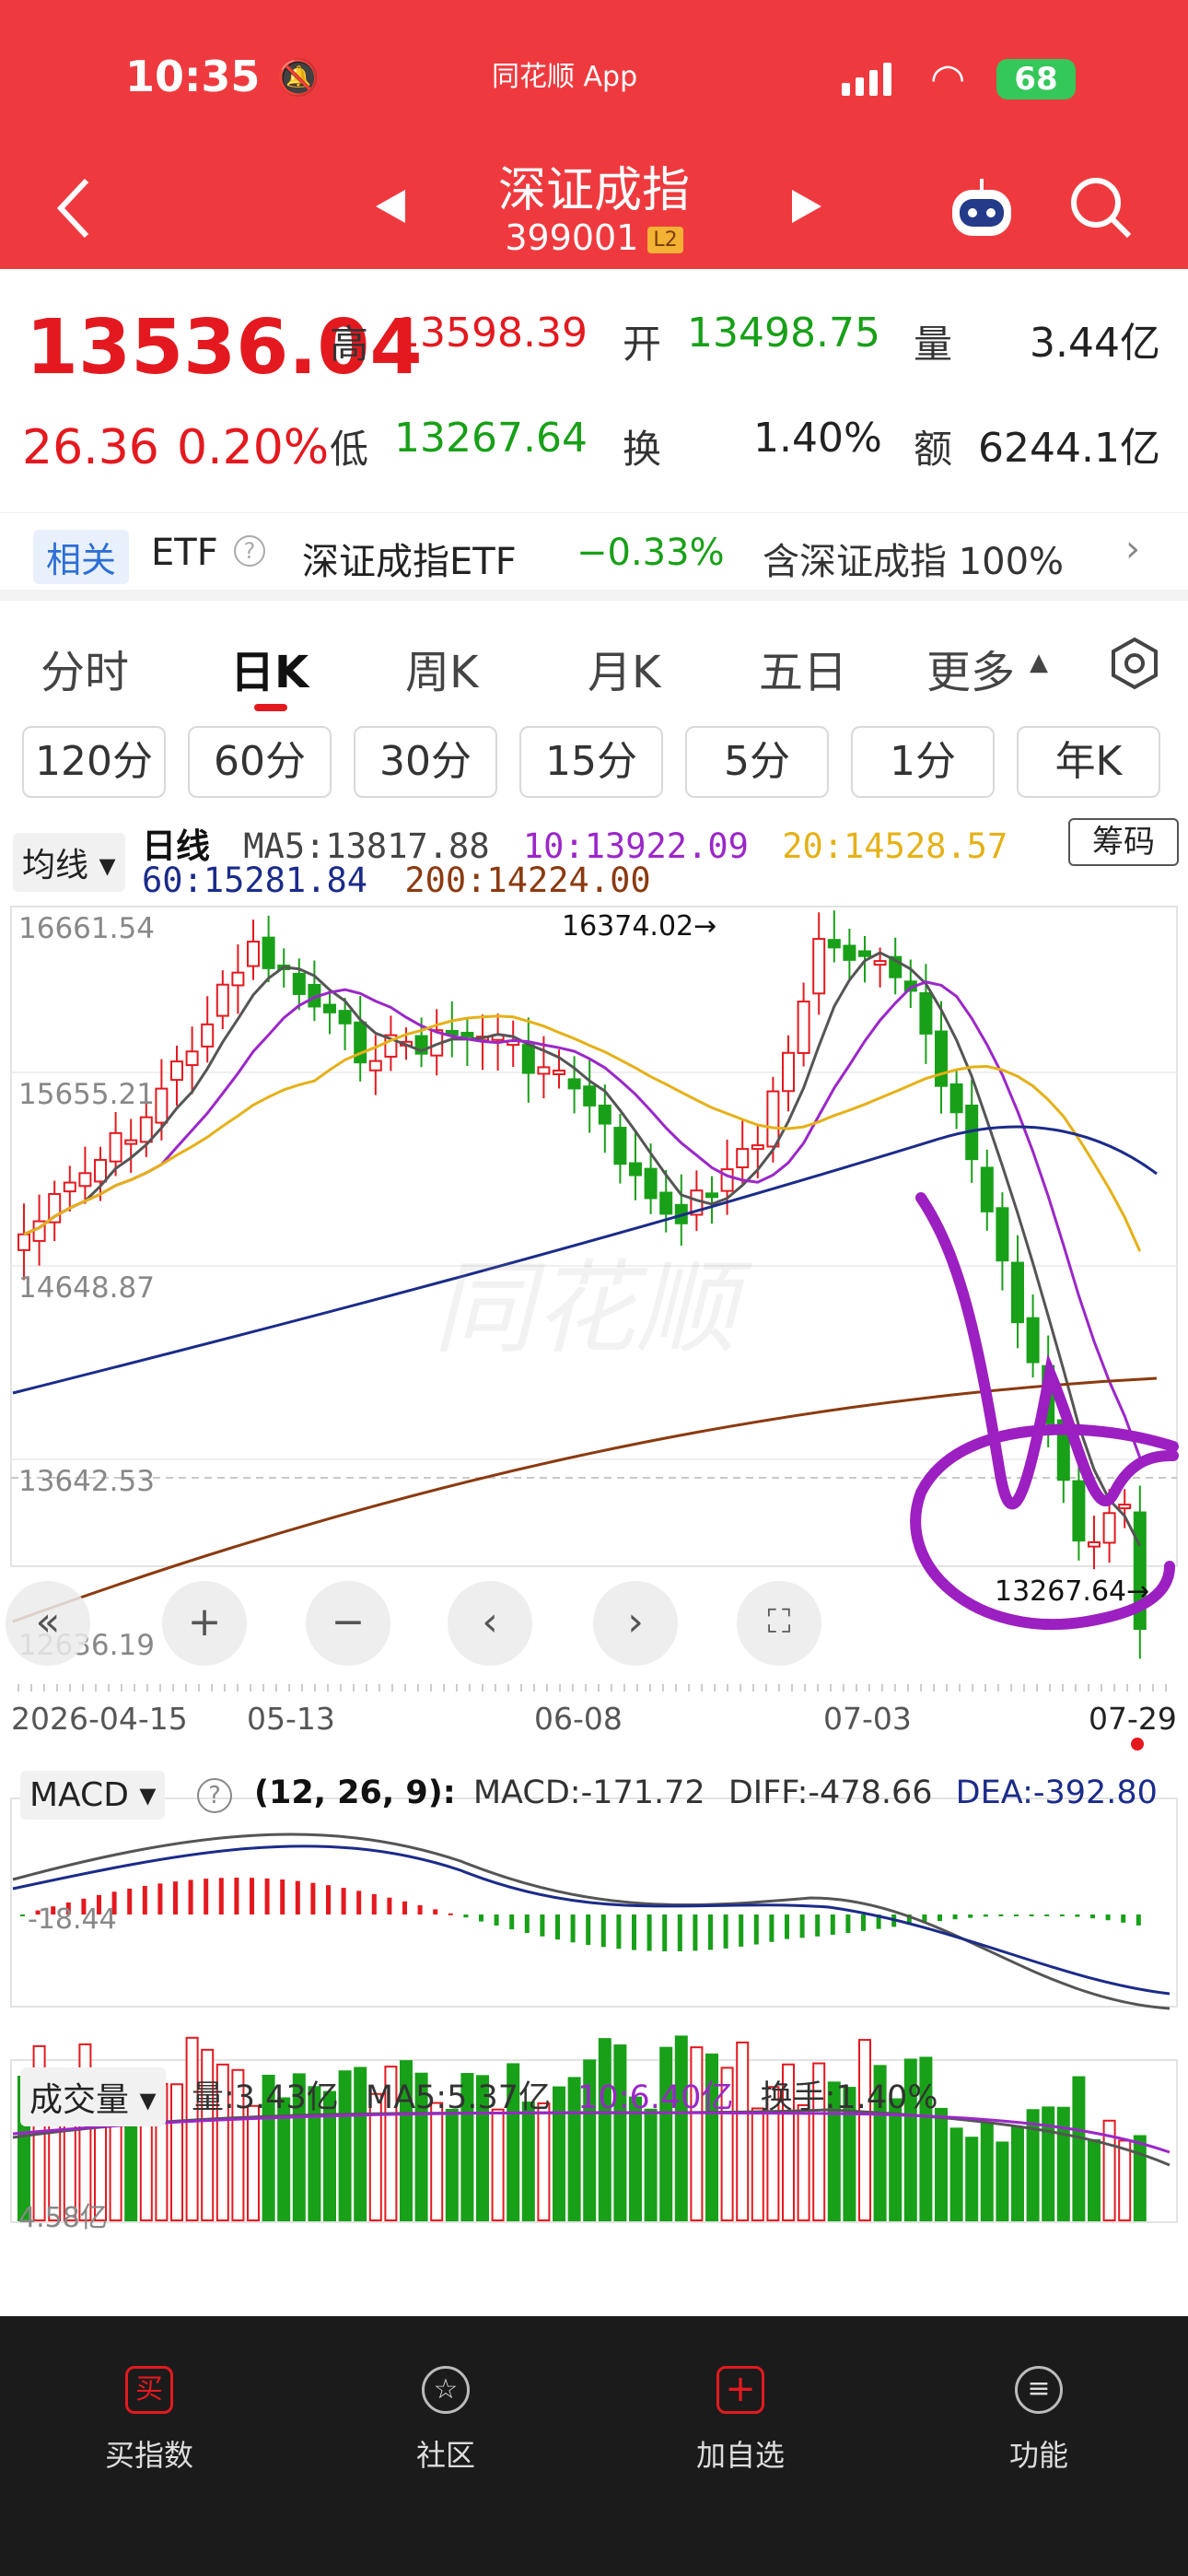 The image size is (1188, 2576). I want to click on tab-monthly-k: 月K, so click(624, 668).